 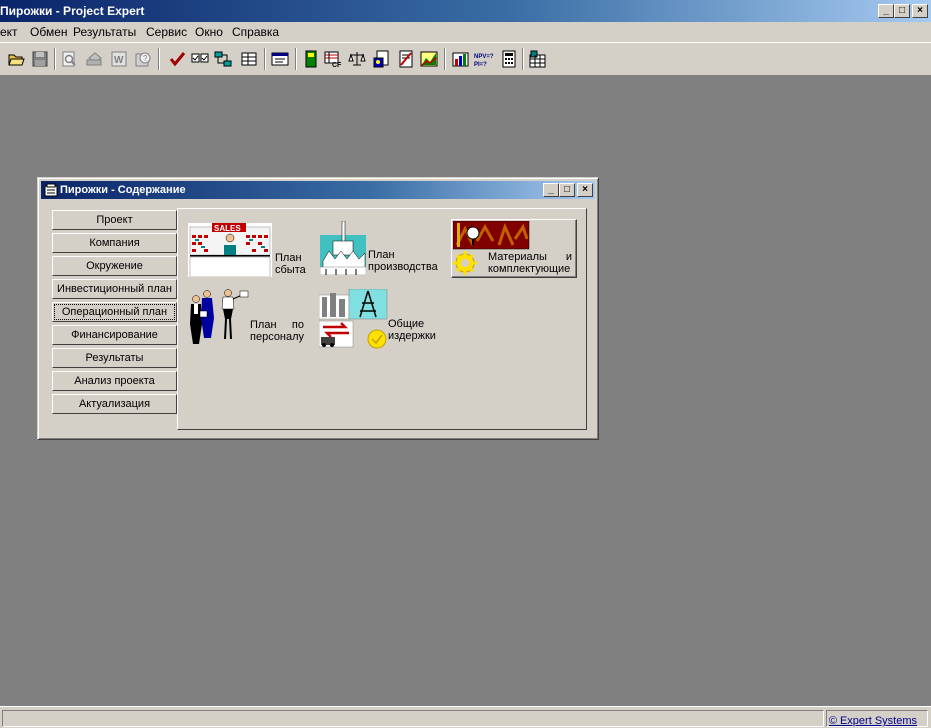 What do you see at coordinates (538, 59) in the screenshot?
I see `database-icon` at bounding box center [538, 59].